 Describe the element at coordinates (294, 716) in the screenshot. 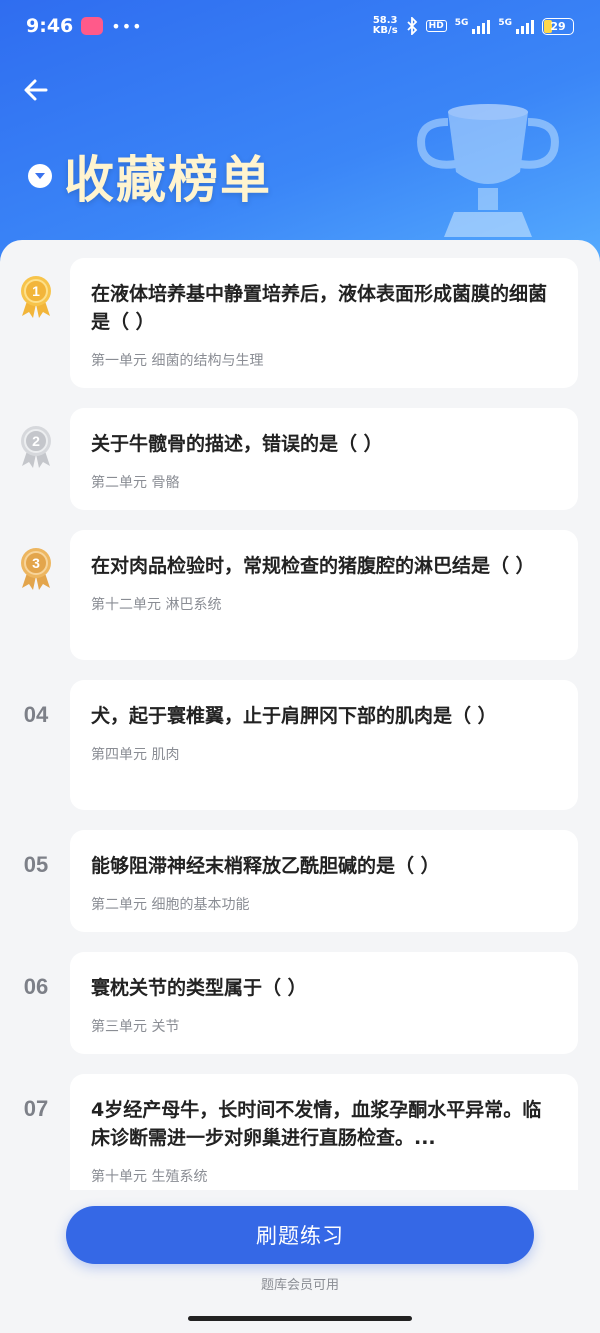

I see `question-text: 犬，起于寰椎翼，止于肩胛冈下部的肌肉是（ ）` at that location.